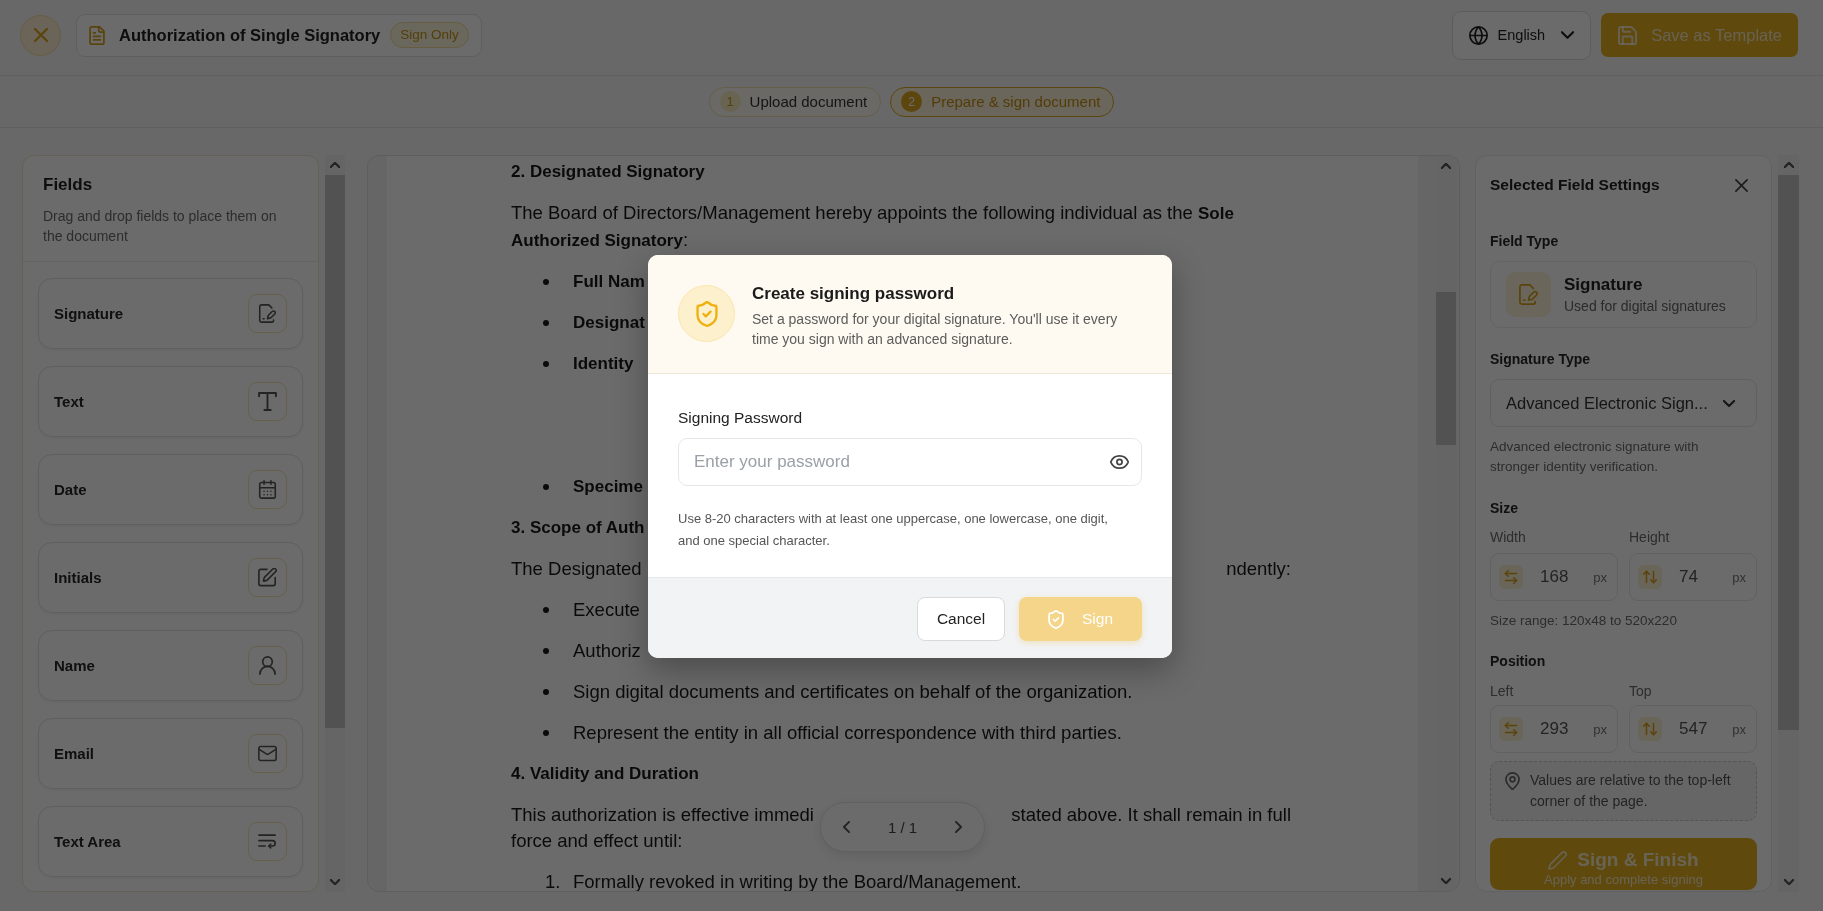 This screenshot has height=911, width=1823. I want to click on document-icon, so click(97, 35).